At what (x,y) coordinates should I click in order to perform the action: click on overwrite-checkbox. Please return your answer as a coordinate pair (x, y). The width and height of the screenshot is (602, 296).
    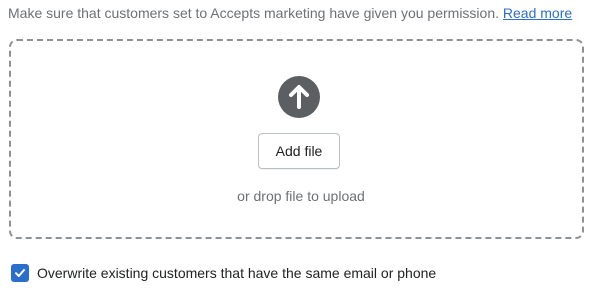
    Looking at the image, I should click on (20, 273).